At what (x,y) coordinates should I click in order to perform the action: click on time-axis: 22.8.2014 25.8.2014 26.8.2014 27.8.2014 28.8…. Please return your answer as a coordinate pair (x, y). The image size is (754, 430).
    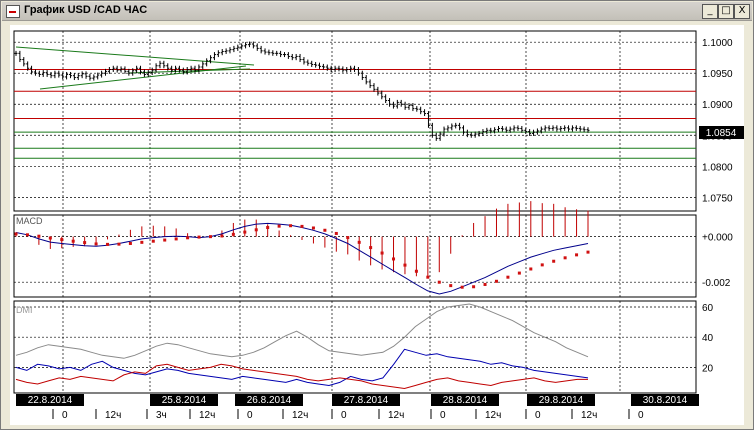
    Looking at the image, I should click on (357, 400).